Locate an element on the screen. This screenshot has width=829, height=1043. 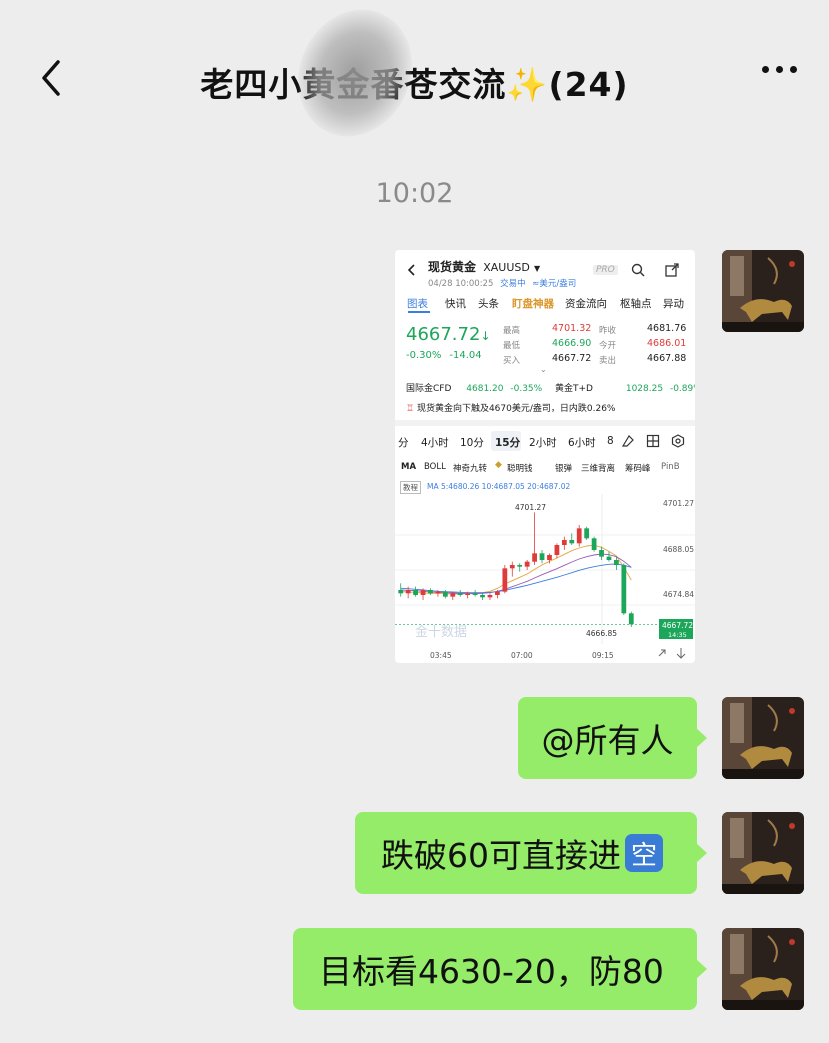
tab-movement: 异动 is located at coordinates (673, 304).